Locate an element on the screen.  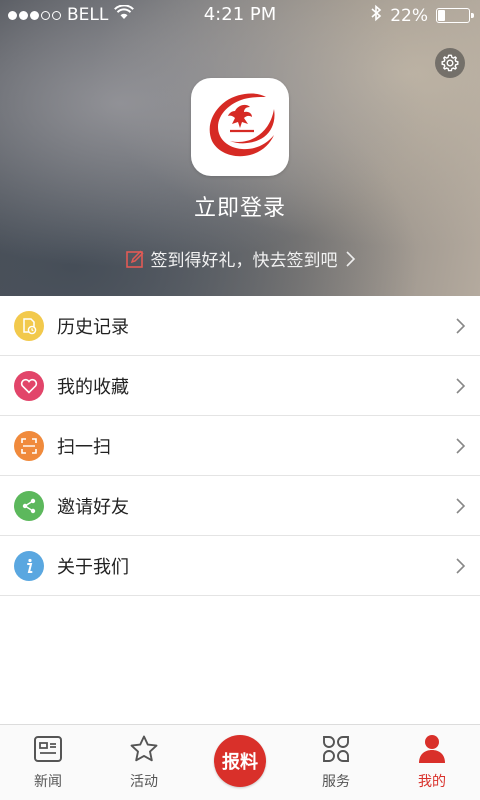
settings-button is located at coordinates (450, 63).